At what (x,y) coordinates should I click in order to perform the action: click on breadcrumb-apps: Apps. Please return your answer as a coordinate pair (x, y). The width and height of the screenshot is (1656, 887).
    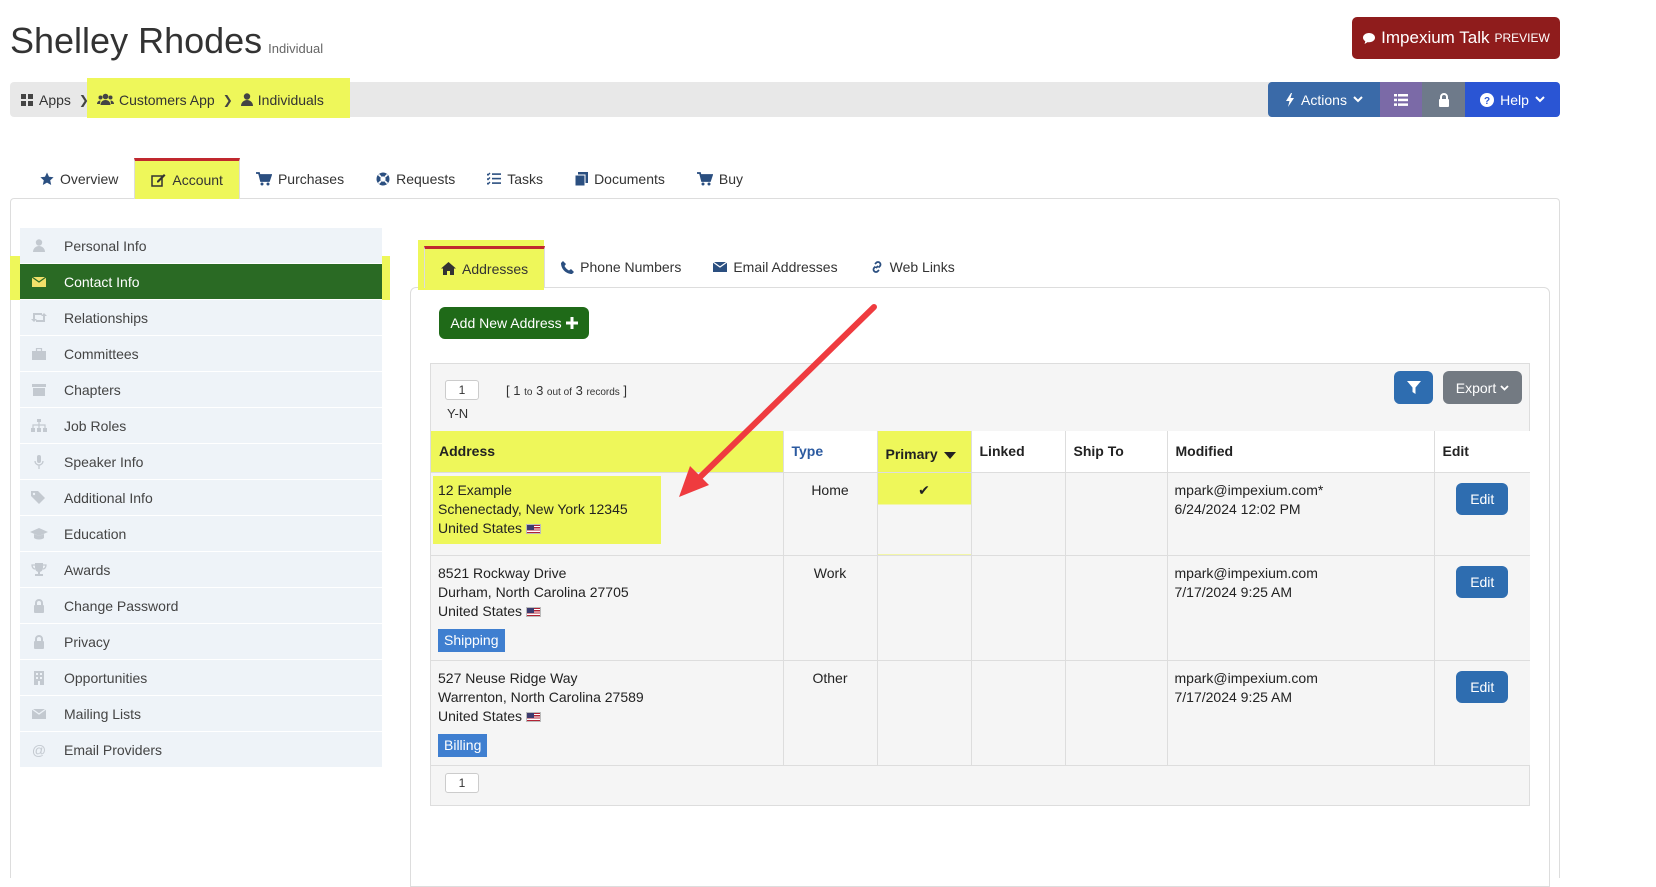
    Looking at the image, I should click on (45, 100).